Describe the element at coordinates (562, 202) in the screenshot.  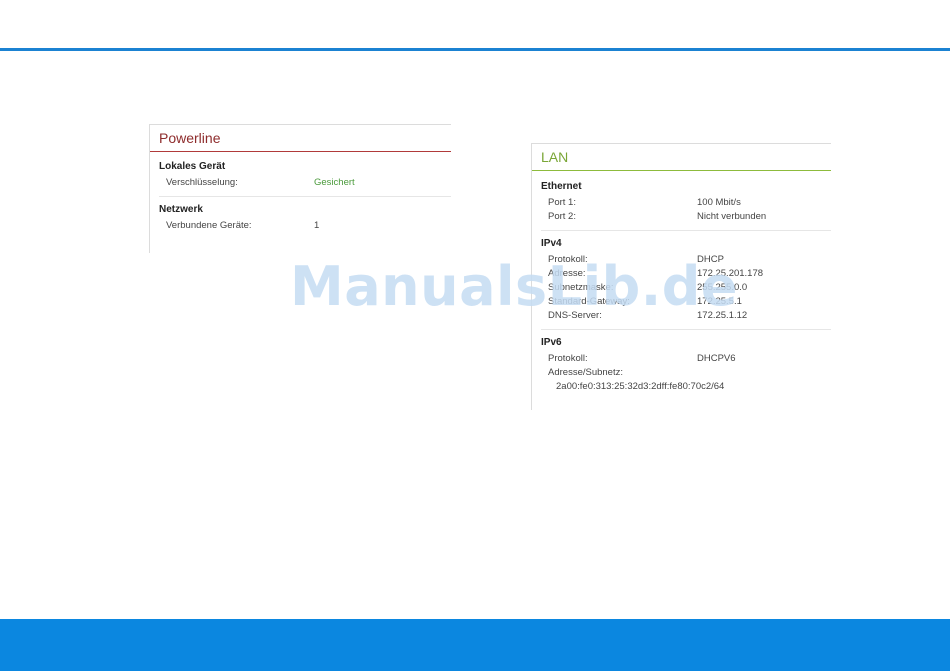
I see `port1-label: Port 1:` at that location.